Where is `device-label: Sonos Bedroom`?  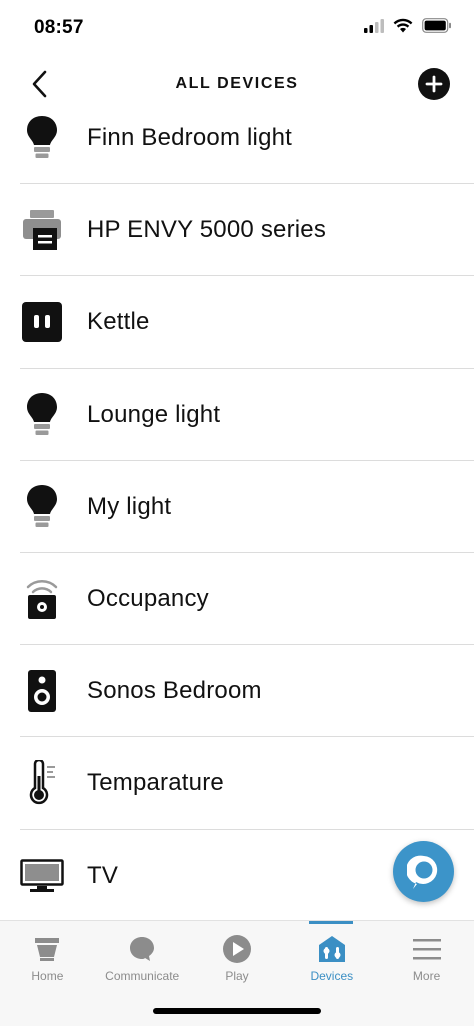 device-label: Sonos Bedroom is located at coordinates (174, 691).